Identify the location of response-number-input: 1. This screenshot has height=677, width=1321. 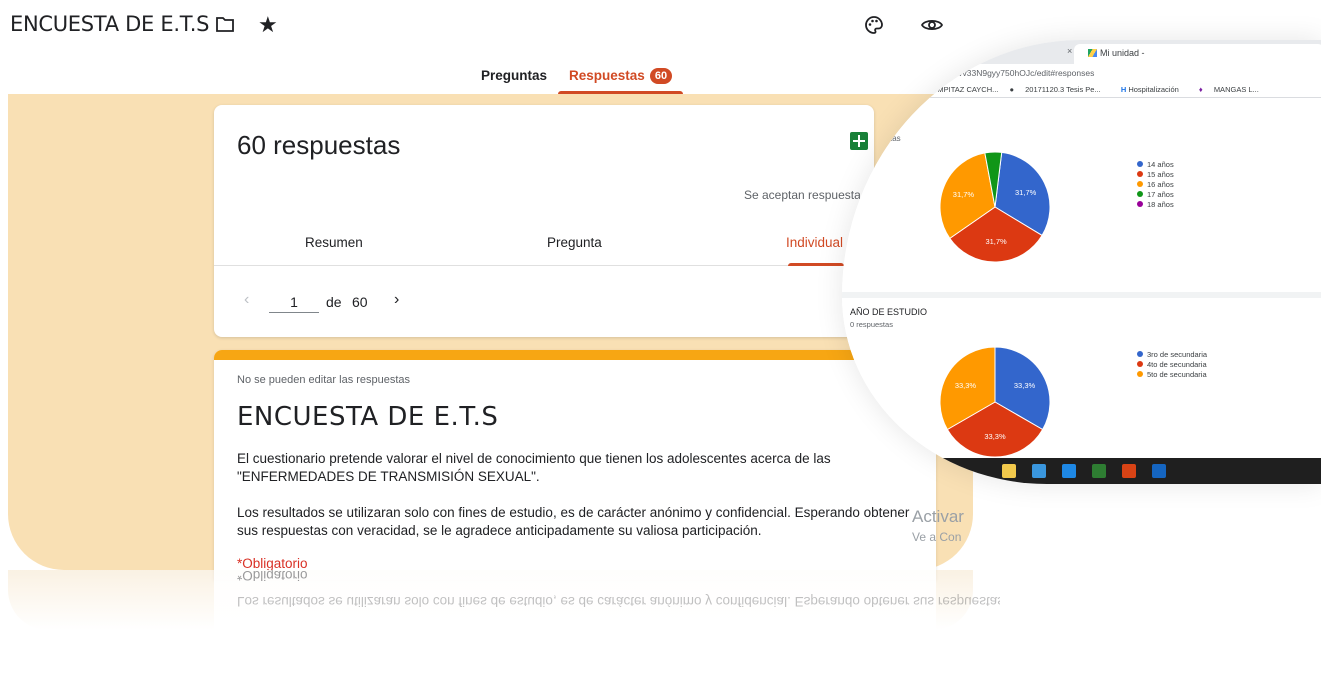
(294, 302).